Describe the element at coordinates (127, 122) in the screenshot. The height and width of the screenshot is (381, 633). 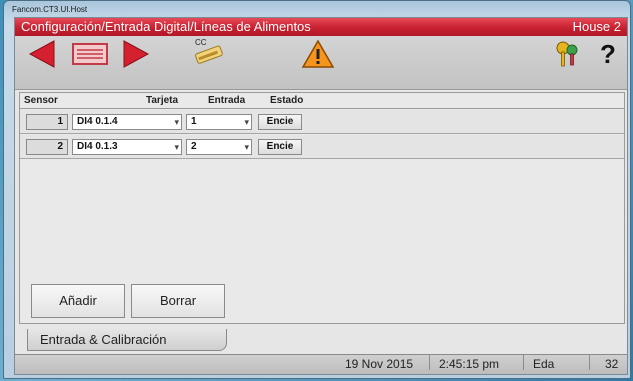
I see `tarjeta-select: DI4 0.1.4 ▾` at that location.